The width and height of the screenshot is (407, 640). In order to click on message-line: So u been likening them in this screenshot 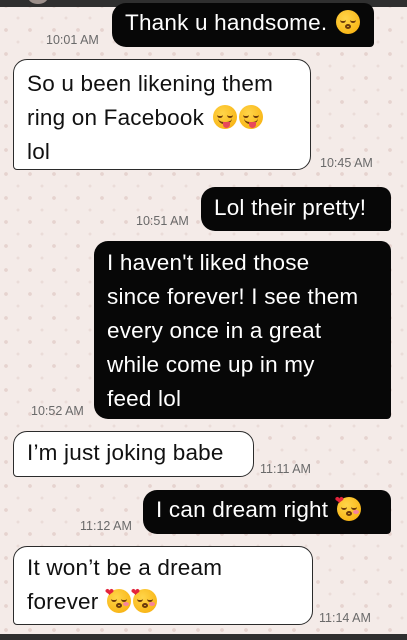, I will do `click(150, 83)`.